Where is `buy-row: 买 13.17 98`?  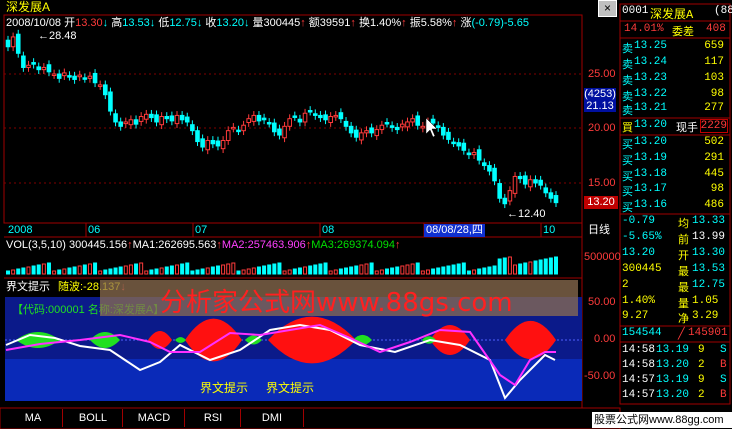 buy-row: 买 13.17 98 is located at coordinates (676, 191).